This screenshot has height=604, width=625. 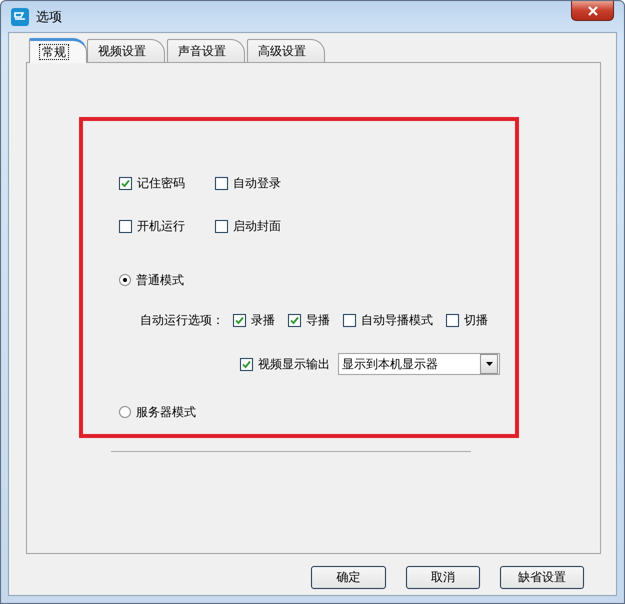 What do you see at coordinates (397, 320) in the screenshot?
I see `checkbox-label: 自动导播模式` at bounding box center [397, 320].